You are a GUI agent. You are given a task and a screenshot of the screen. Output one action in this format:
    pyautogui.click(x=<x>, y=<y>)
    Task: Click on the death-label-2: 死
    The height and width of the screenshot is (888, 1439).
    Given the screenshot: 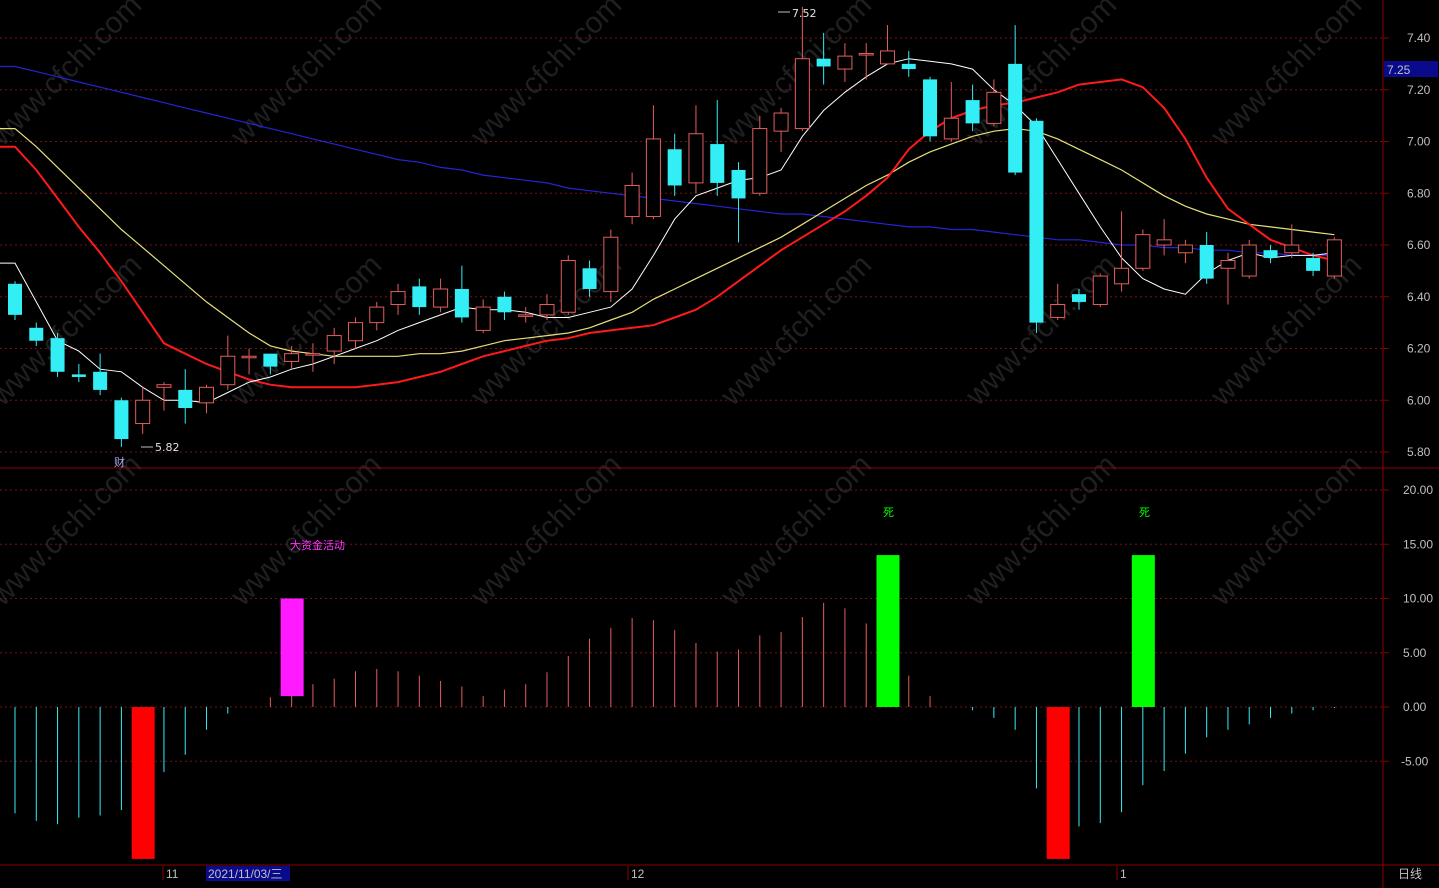 What is the action you would take?
    pyautogui.click(x=1144, y=512)
    